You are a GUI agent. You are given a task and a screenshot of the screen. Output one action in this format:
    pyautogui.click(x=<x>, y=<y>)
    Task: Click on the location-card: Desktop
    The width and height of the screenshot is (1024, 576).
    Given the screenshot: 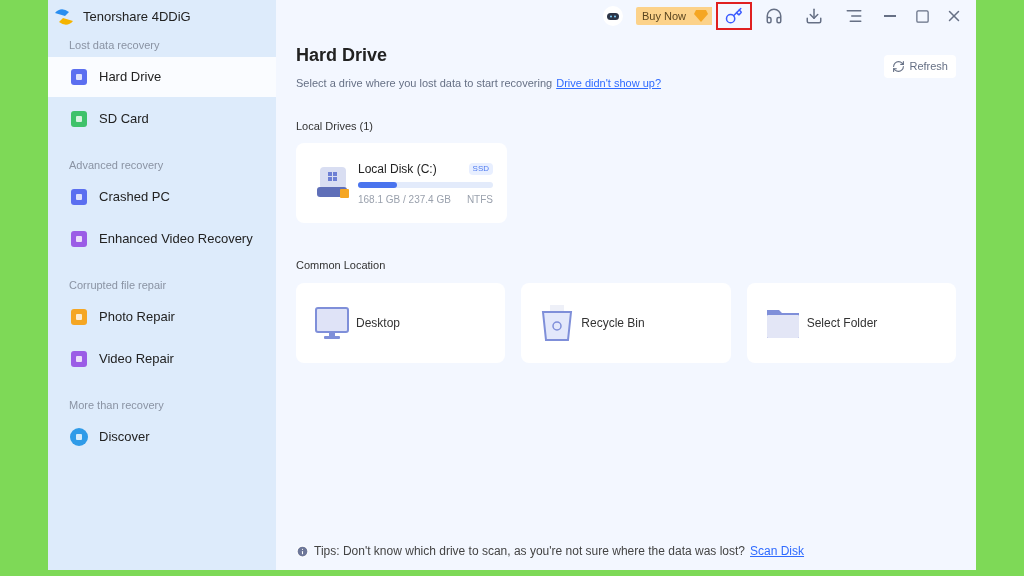 What is the action you would take?
    pyautogui.click(x=401, y=322)
    